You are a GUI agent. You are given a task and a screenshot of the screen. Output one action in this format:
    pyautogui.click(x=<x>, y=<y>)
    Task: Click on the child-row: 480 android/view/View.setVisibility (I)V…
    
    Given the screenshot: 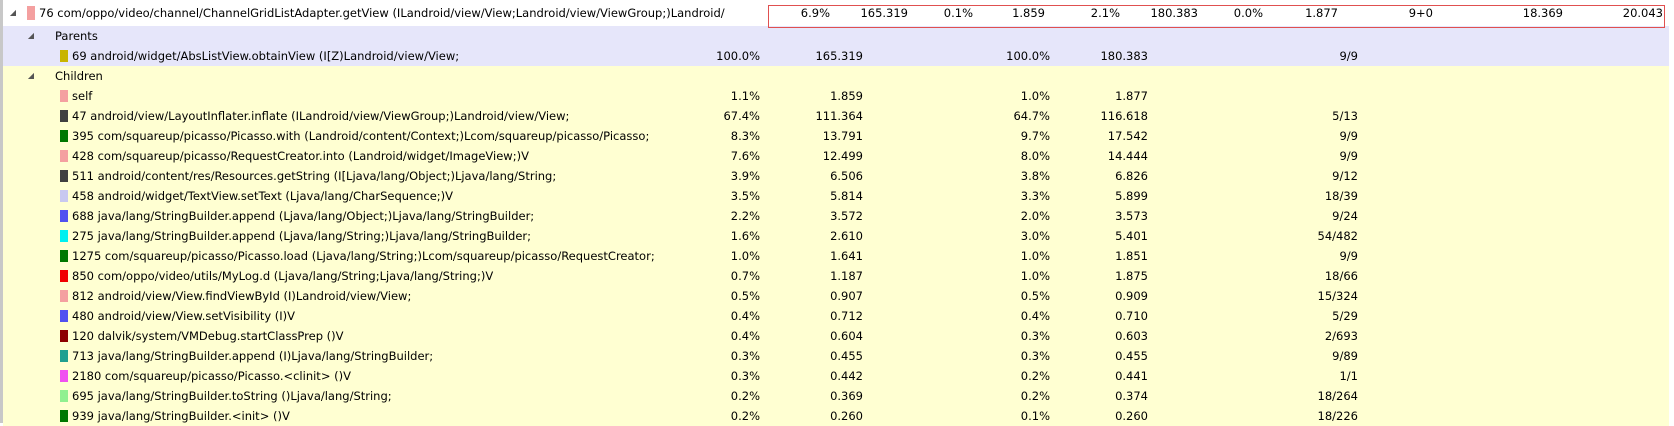 What is the action you would take?
    pyautogui.click(x=836, y=316)
    